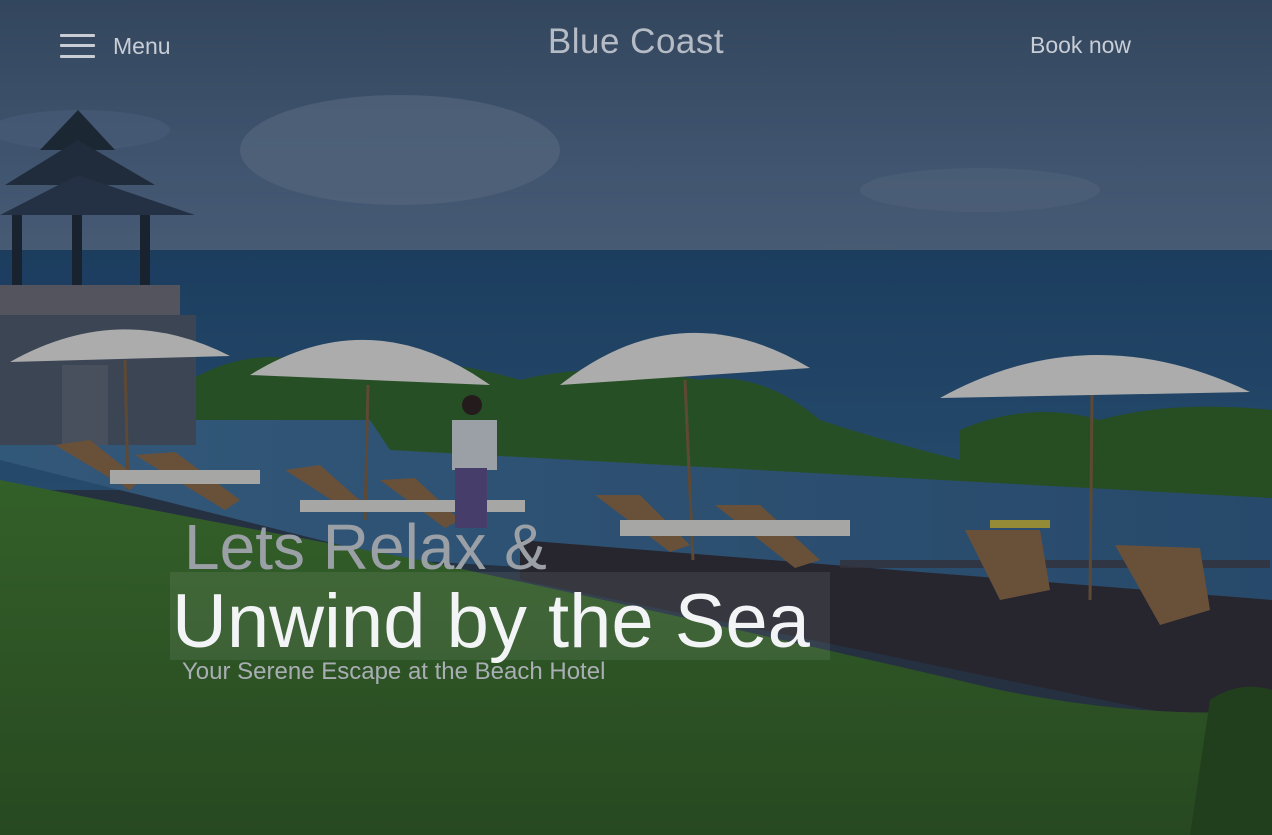  Describe the element at coordinates (491, 621) in the screenshot. I see `hero-heading-line-2: Unwind by the Sea` at that location.